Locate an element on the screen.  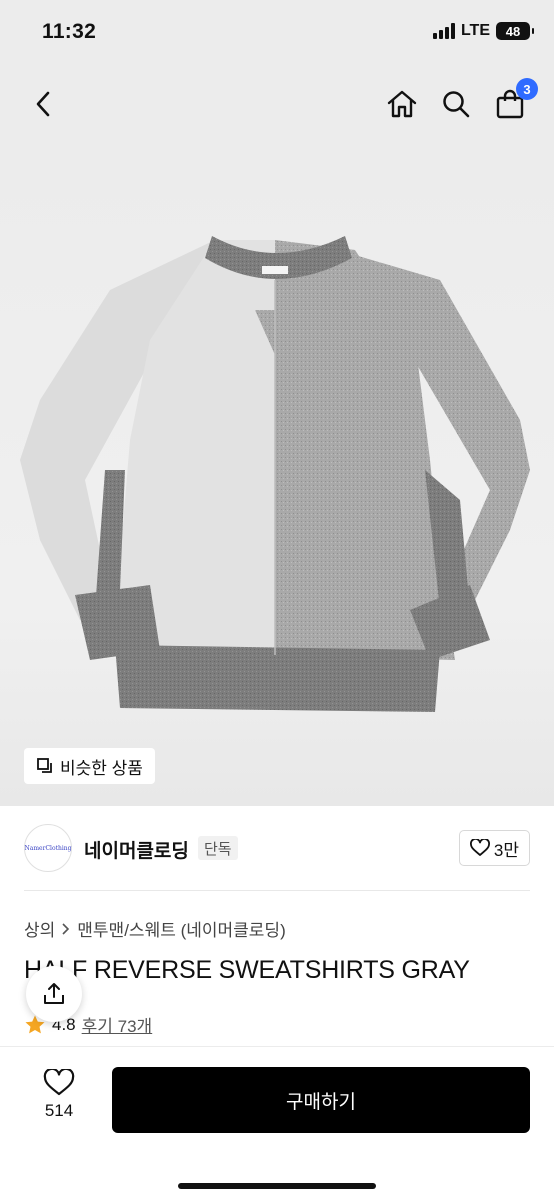
wishlist-button: 514 is located at coordinates (59, 1095).